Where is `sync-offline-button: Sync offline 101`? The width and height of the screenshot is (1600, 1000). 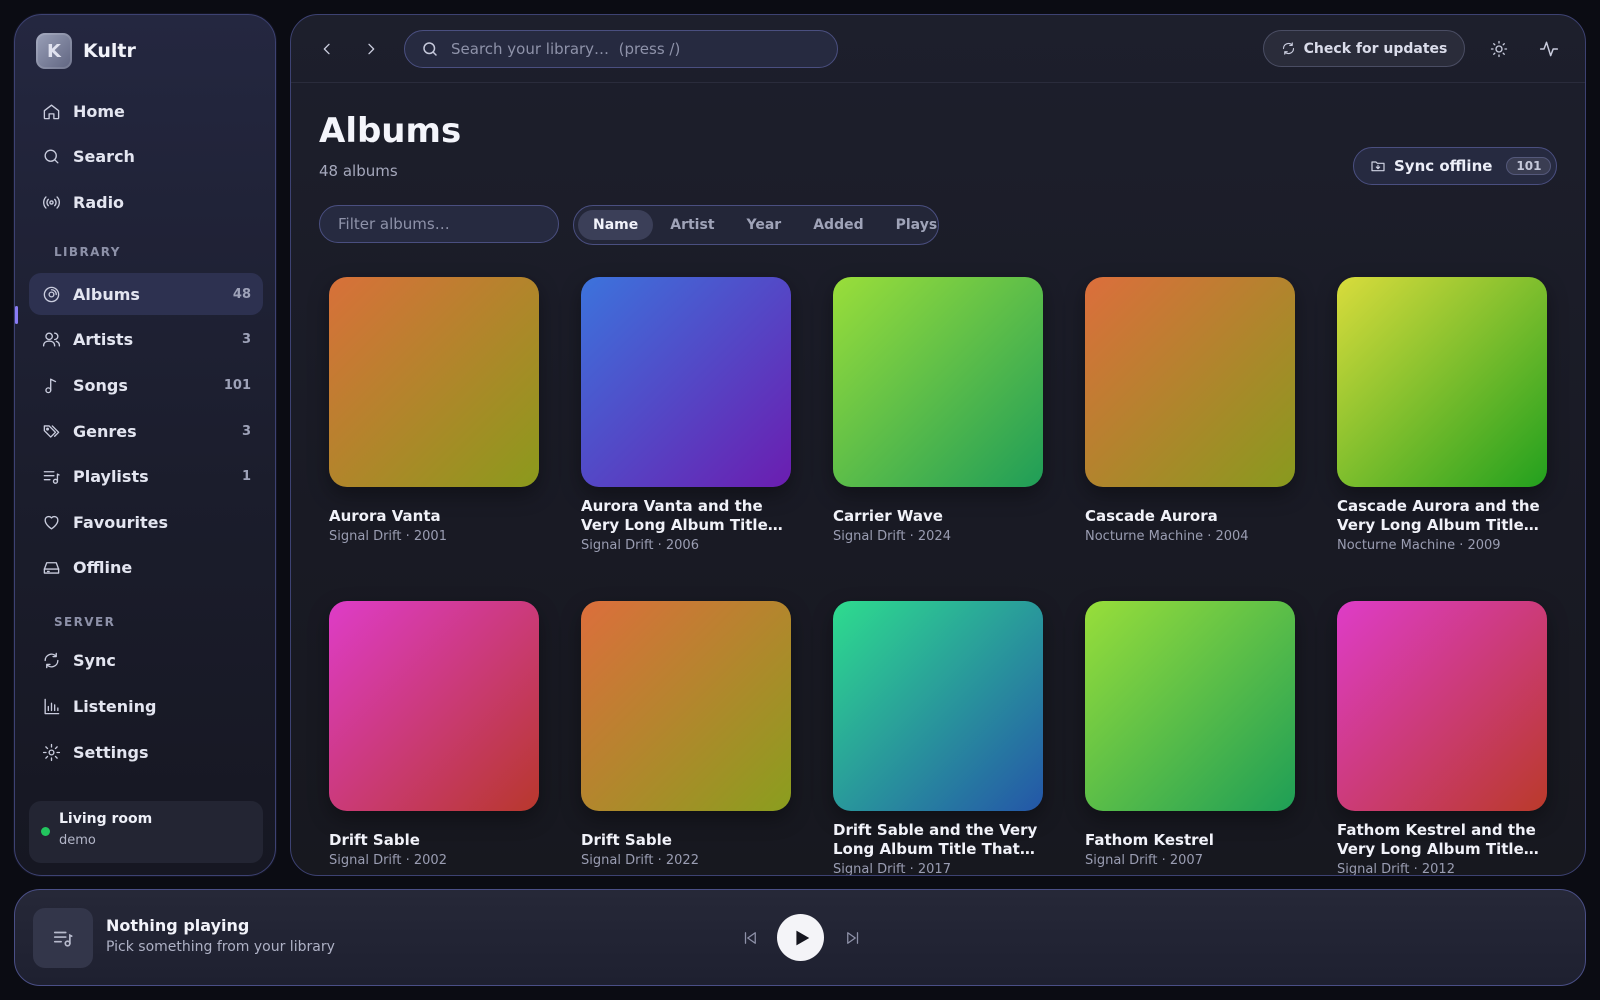 sync-offline-button: Sync offline 101 is located at coordinates (1455, 166).